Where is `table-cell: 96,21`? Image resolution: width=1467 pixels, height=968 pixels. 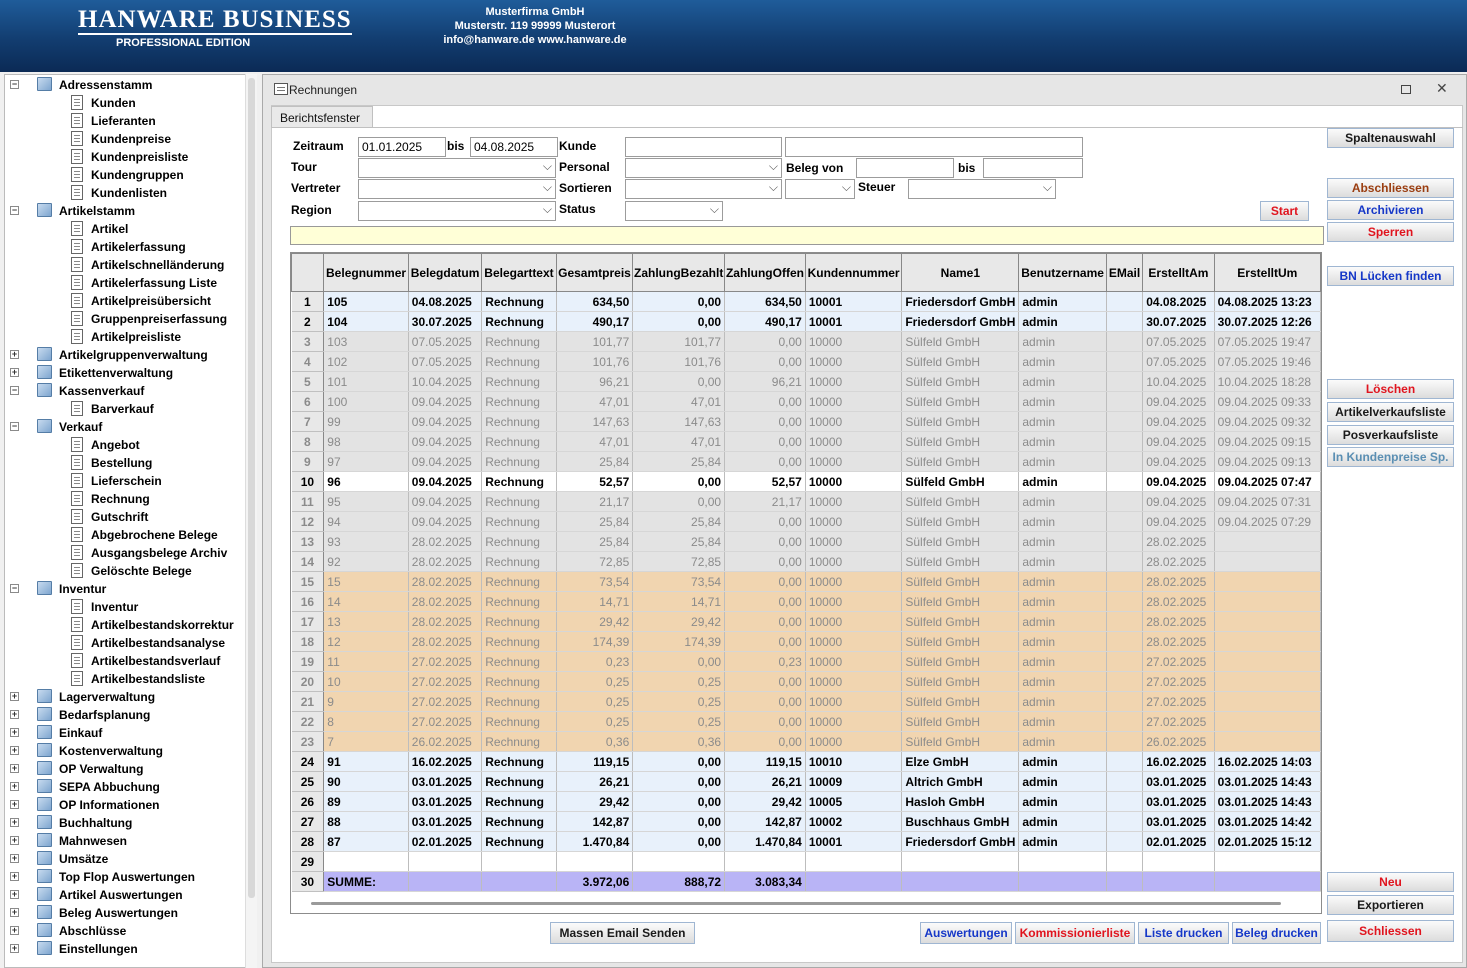
table-cell: 96,21 is located at coordinates (765, 381).